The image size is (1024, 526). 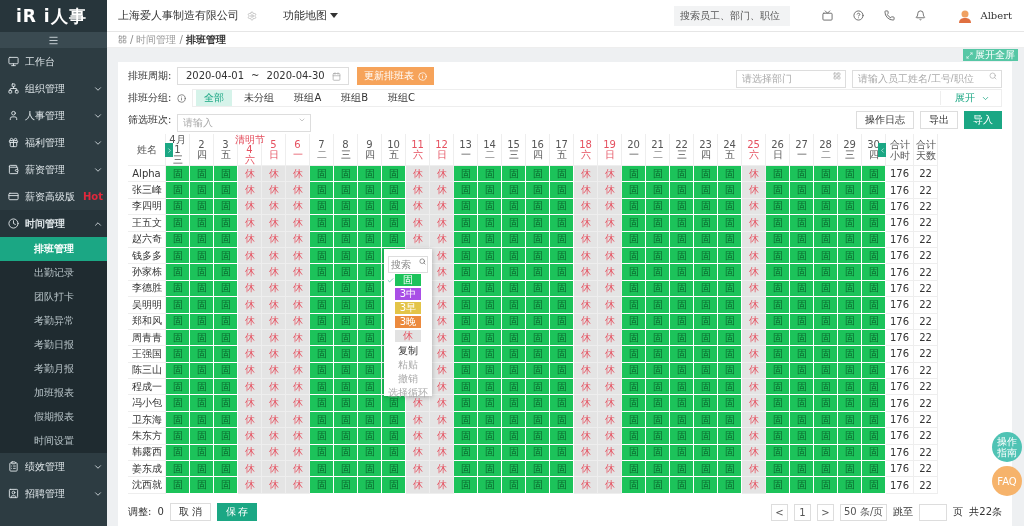 I want to click on holiday-label: 清明节, so click(x=249, y=139).